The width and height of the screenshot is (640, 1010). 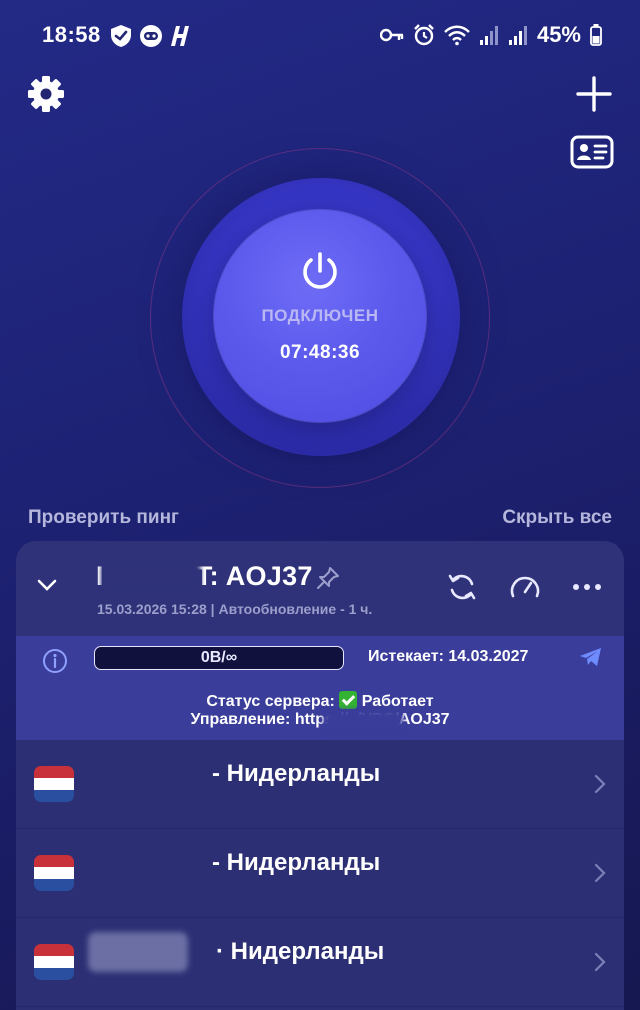 What do you see at coordinates (300, 951) in the screenshot?
I see `server-name: · Нидерланды` at bounding box center [300, 951].